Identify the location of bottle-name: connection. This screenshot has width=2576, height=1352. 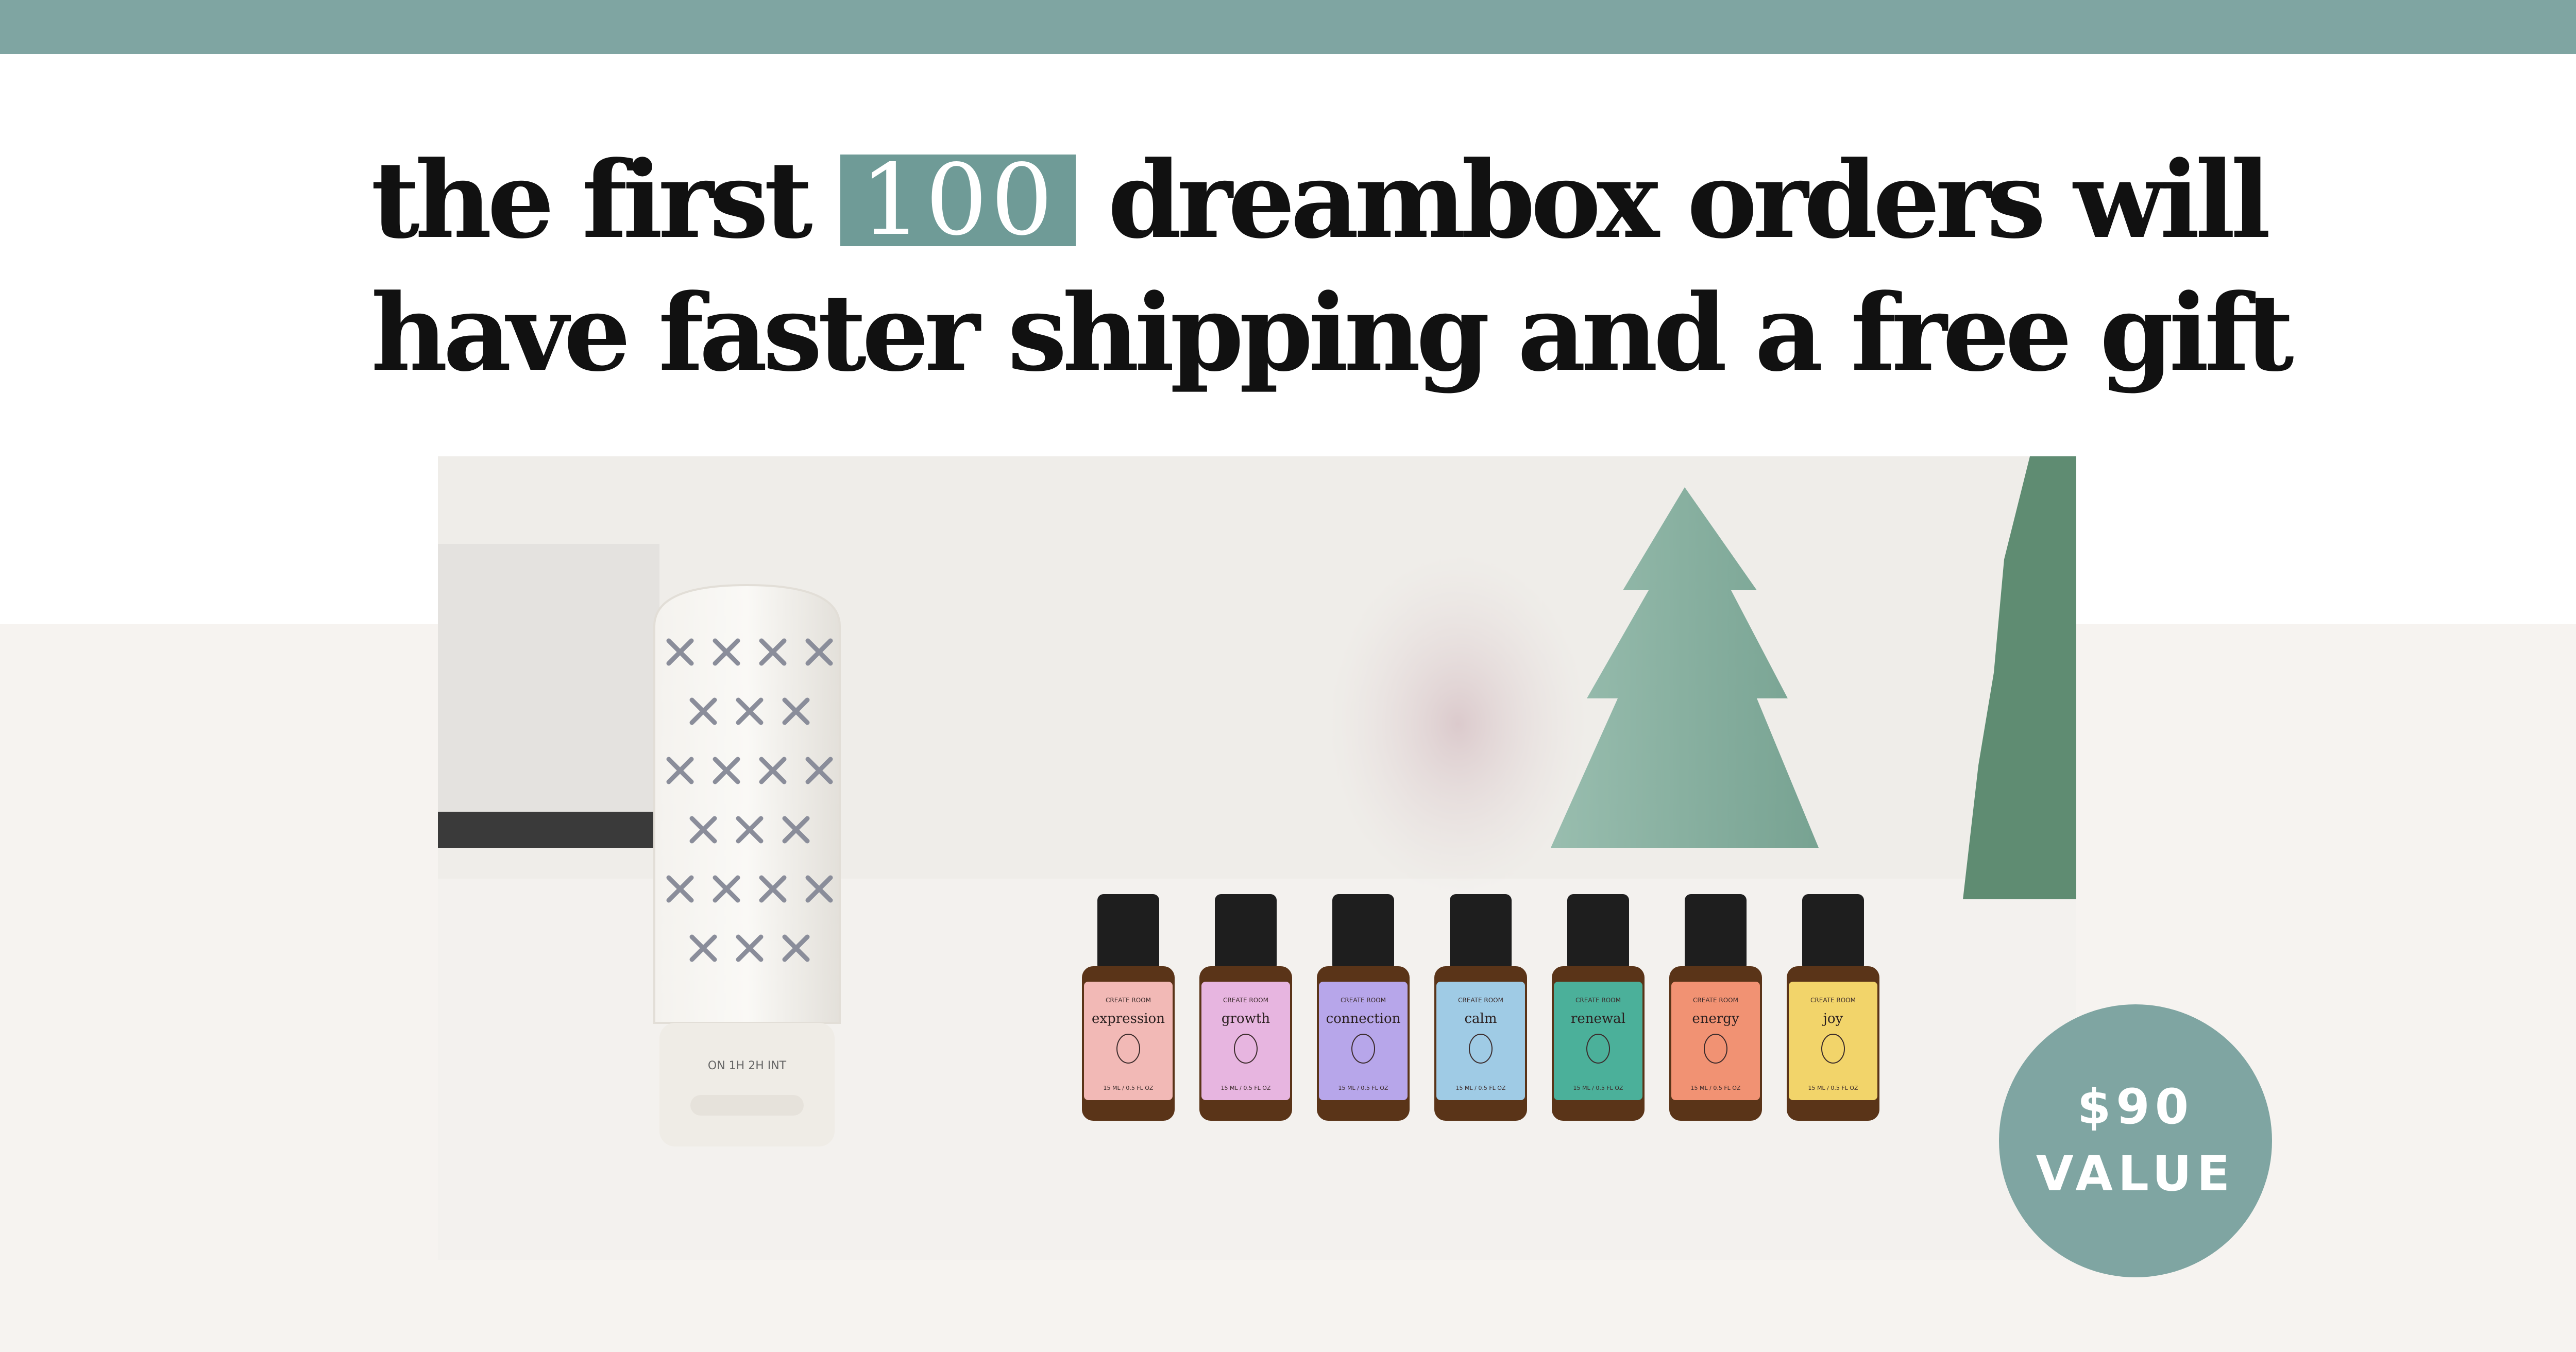
(1363, 1018).